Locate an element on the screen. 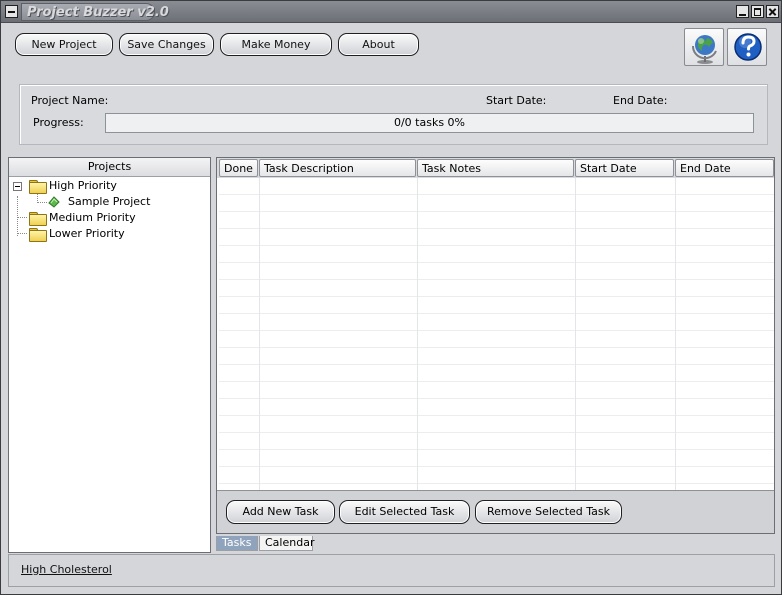  tree-node-label: Medium Priority is located at coordinates (92, 217).